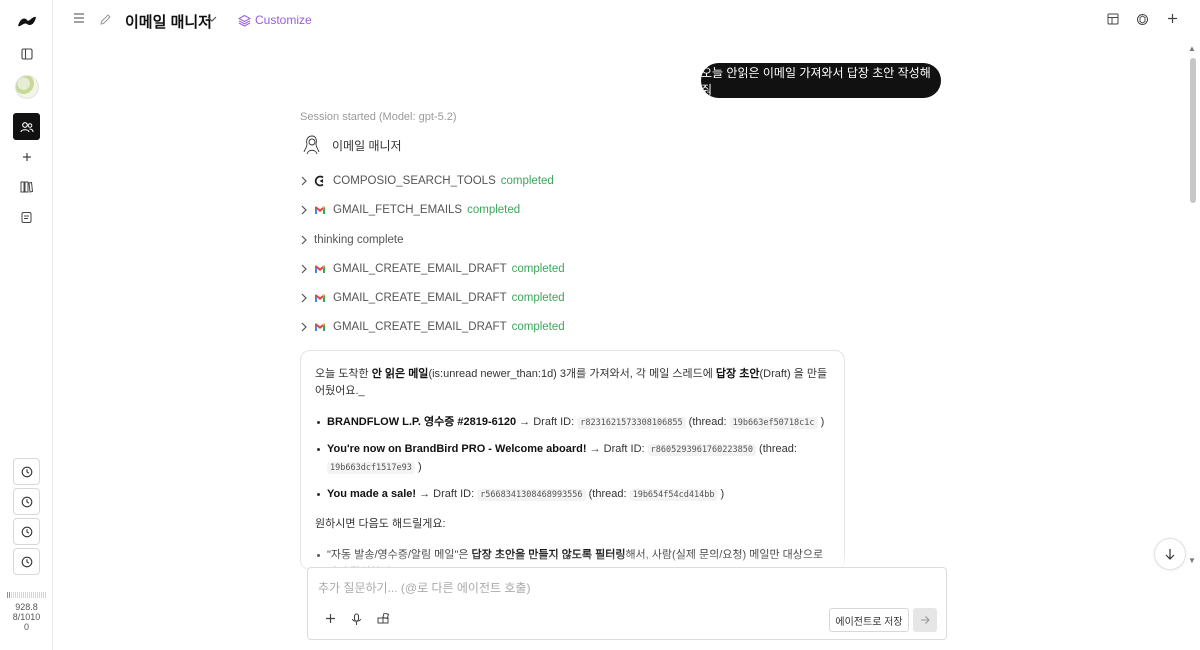 The image size is (1200, 650). What do you see at coordinates (367, 145) in the screenshot?
I see `agent-name: 이메일 매니저` at bounding box center [367, 145].